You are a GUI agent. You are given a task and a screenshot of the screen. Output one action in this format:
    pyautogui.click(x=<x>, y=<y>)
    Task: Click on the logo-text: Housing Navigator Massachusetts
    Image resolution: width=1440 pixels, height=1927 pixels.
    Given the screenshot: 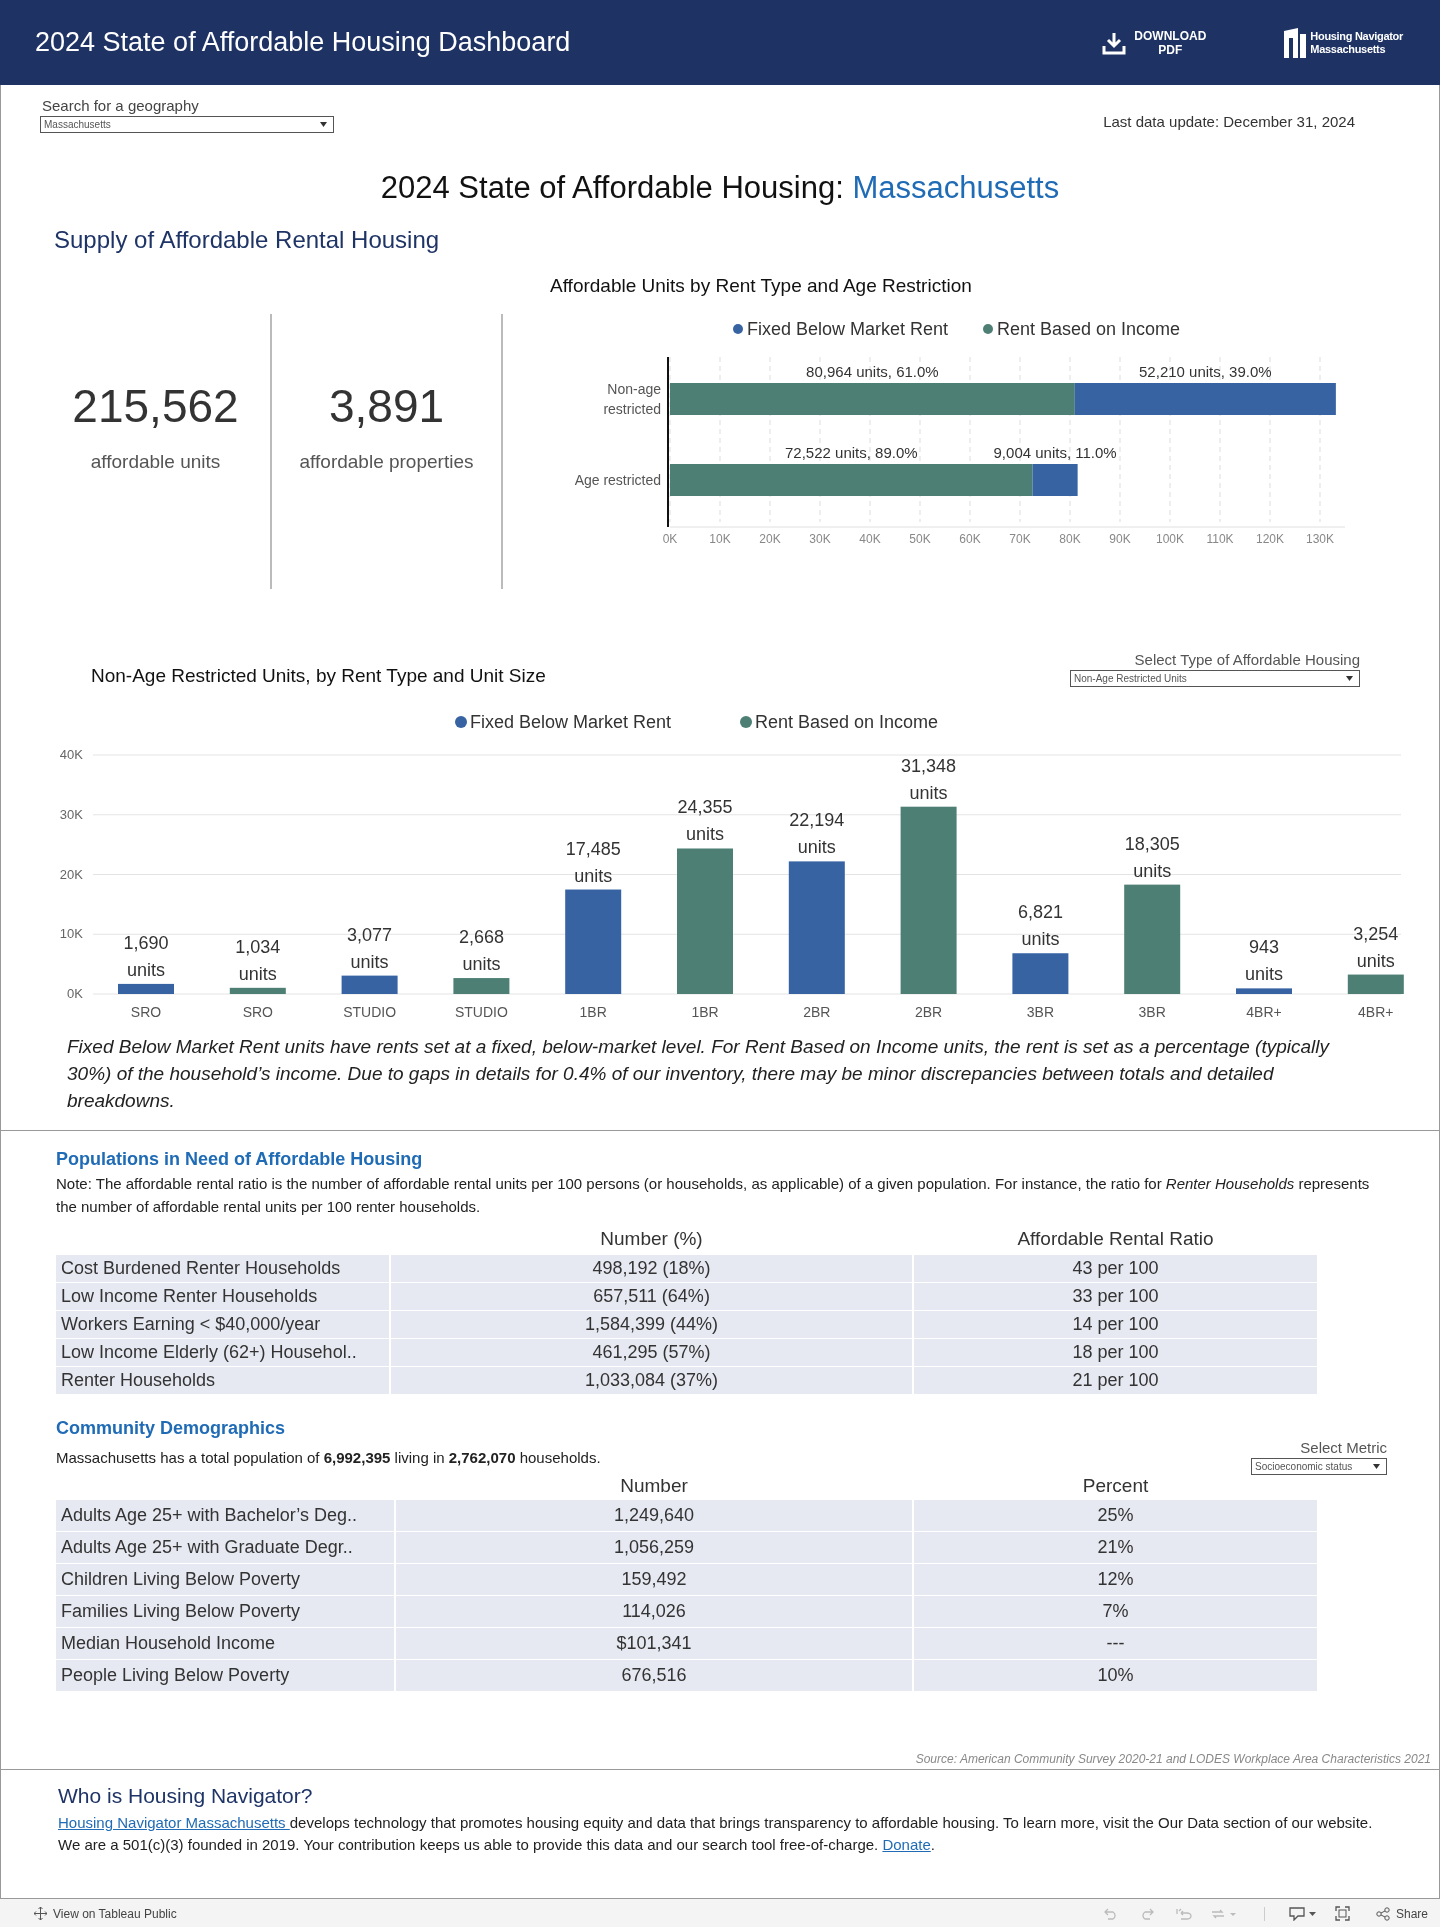 What is the action you would take?
    pyautogui.click(x=1356, y=42)
    